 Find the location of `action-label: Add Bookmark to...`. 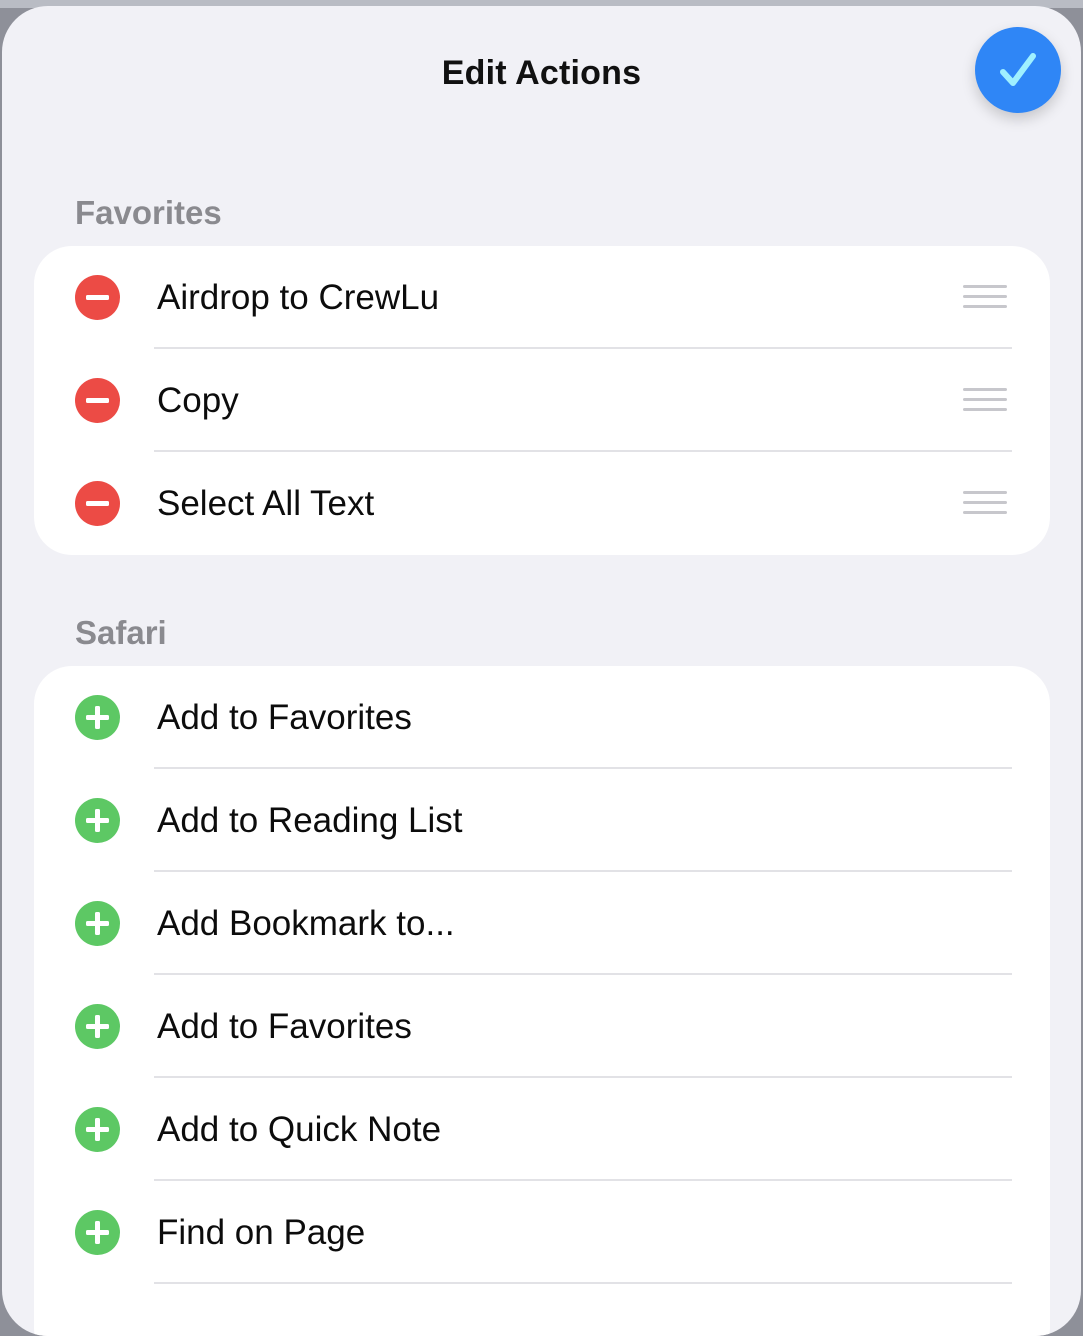

action-label: Add Bookmark to... is located at coordinates (306, 923).